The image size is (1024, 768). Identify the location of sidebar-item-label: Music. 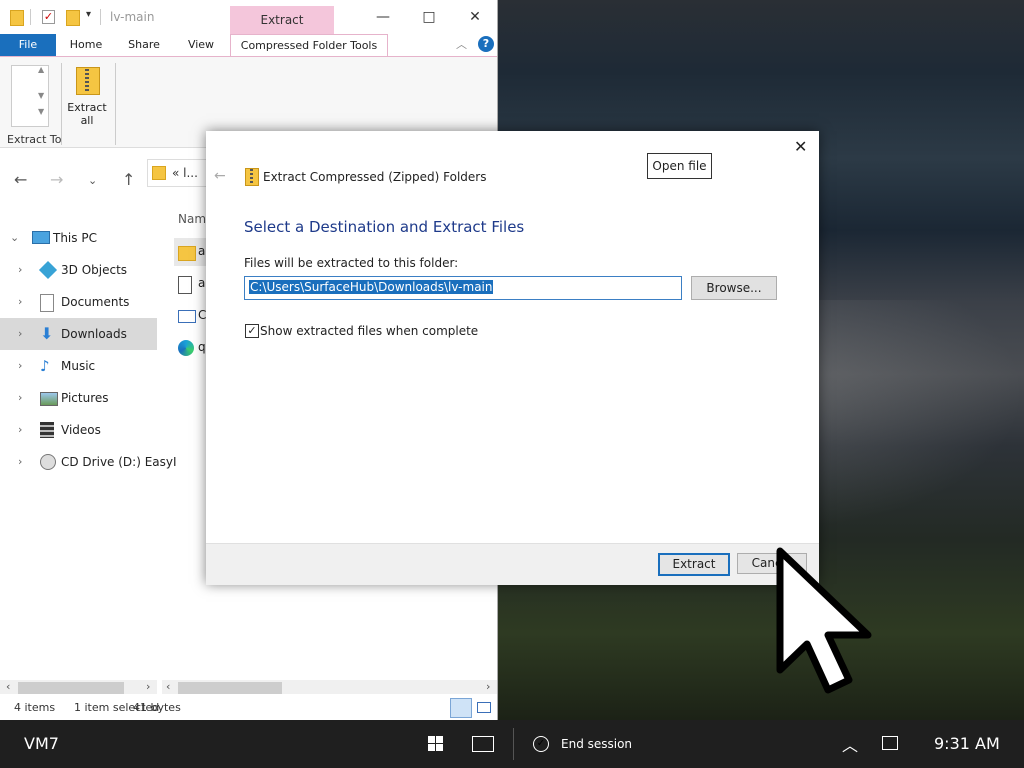
(78, 366).